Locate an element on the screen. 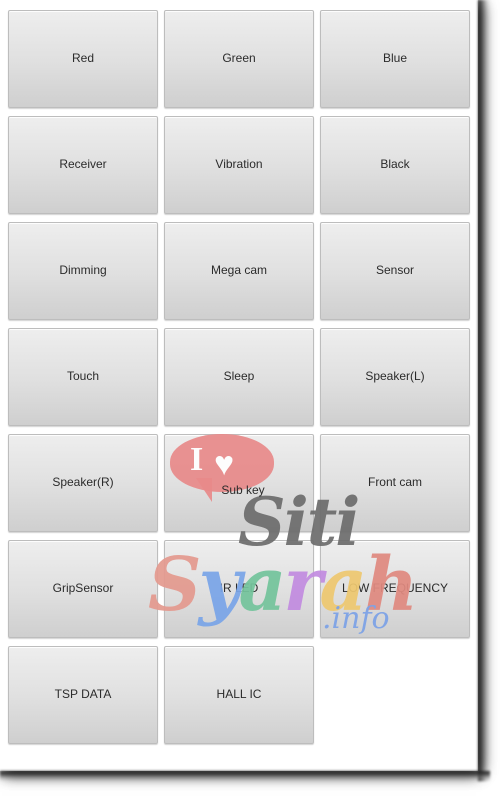 The width and height of the screenshot is (500, 800). button-sleep: Sleep is located at coordinates (239, 377).